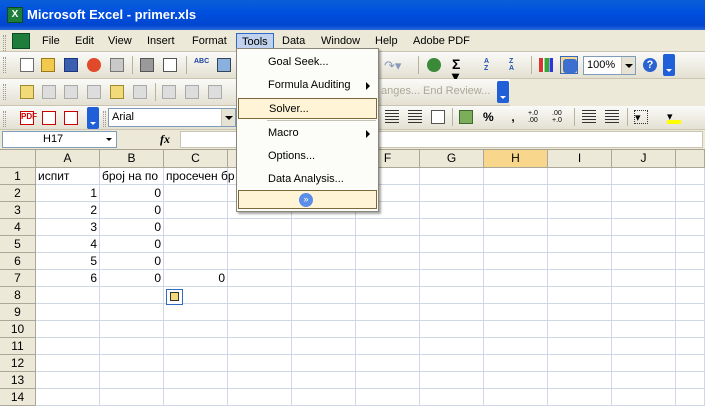  What do you see at coordinates (260, 380) in the screenshot?
I see `cell-d13` at bounding box center [260, 380].